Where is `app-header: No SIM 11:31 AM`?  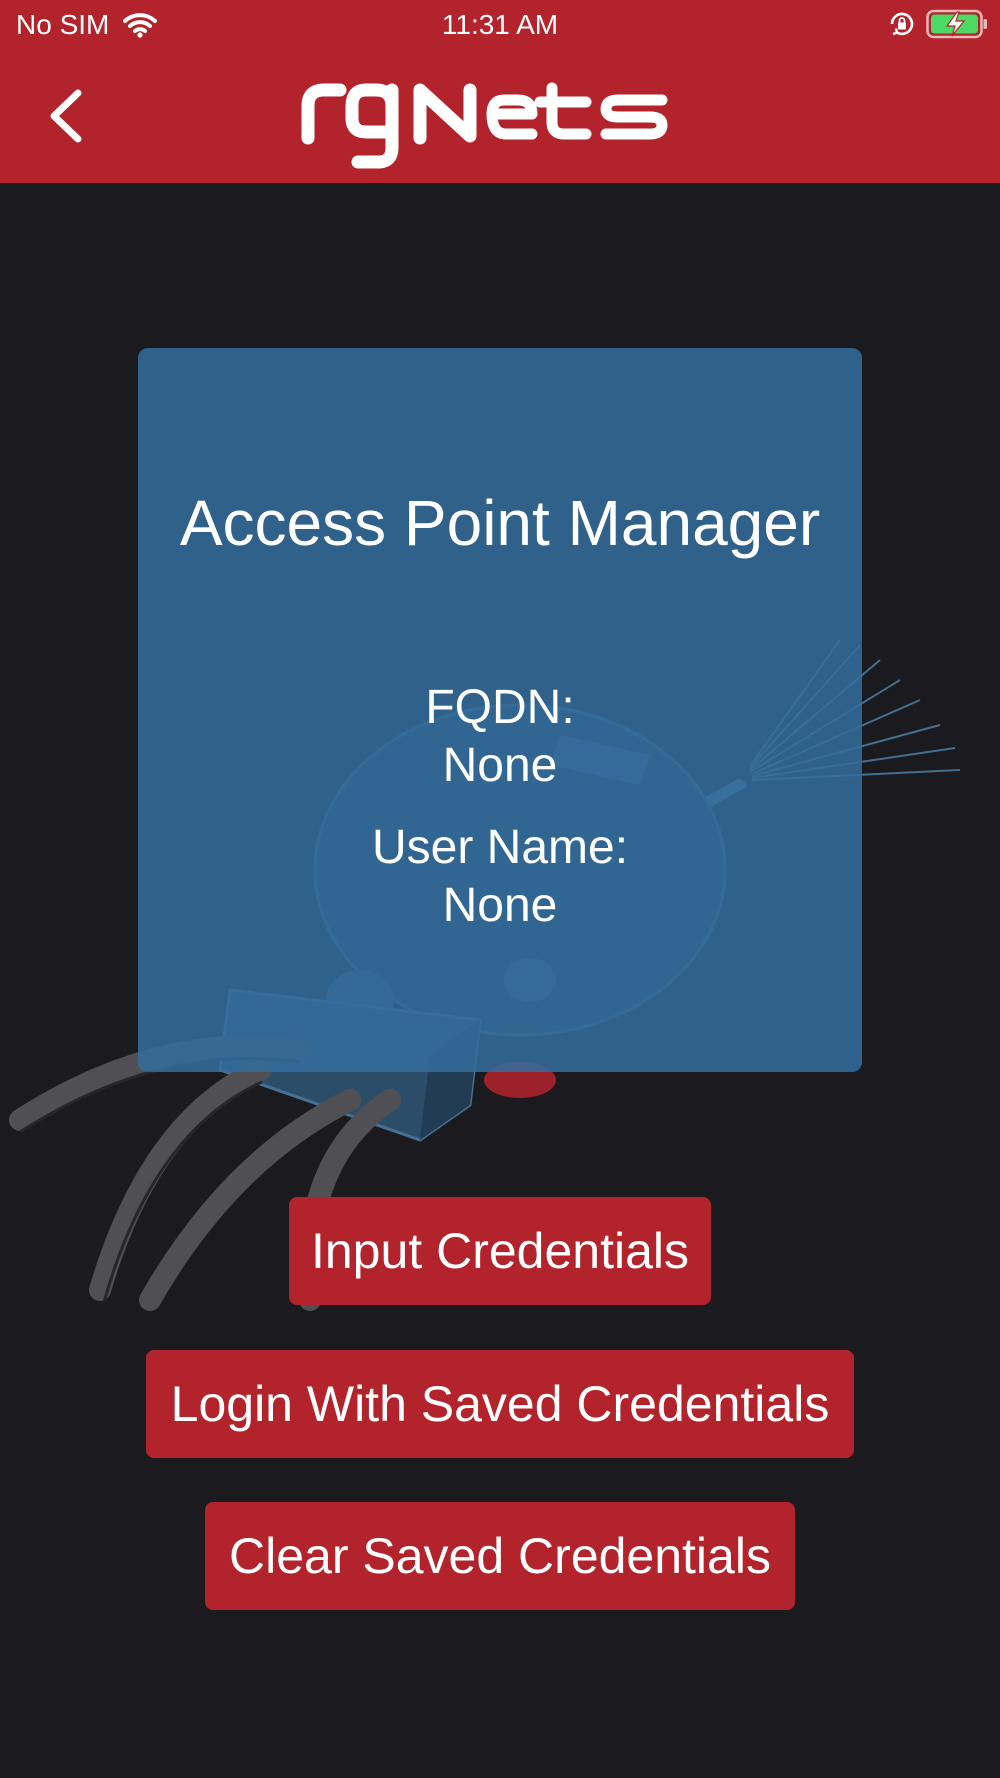 app-header: No SIM 11:31 AM is located at coordinates (500, 91).